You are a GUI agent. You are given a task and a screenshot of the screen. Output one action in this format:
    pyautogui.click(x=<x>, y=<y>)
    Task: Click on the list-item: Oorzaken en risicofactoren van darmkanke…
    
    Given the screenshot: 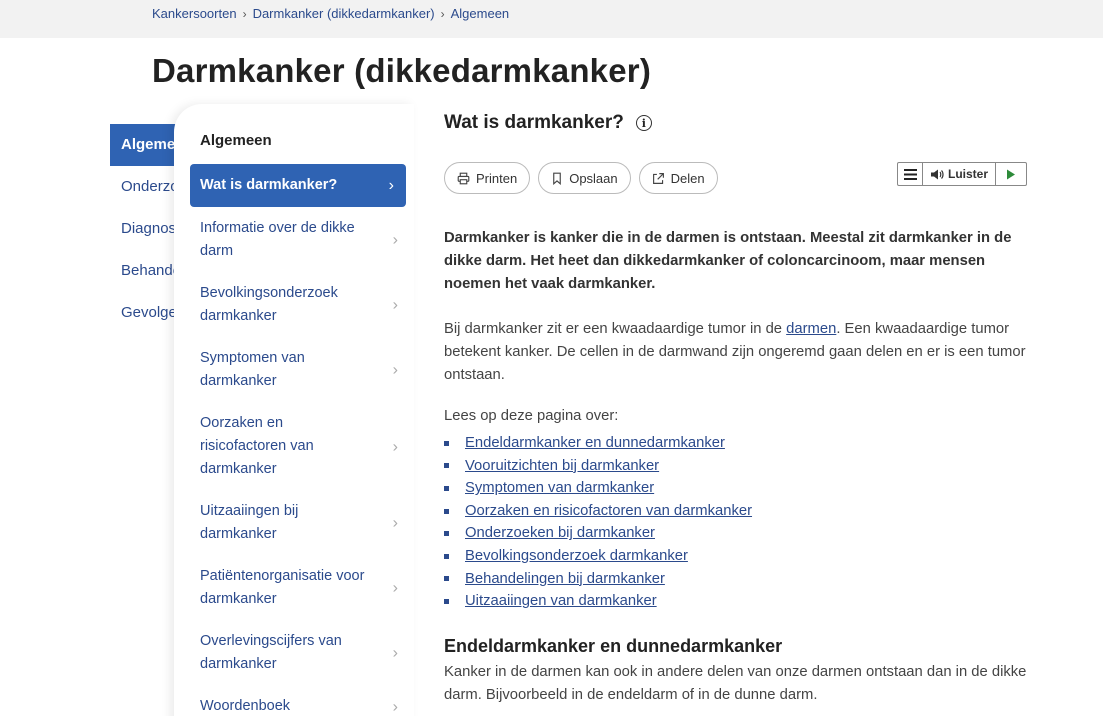 What is the action you would take?
    pyautogui.click(x=598, y=511)
    